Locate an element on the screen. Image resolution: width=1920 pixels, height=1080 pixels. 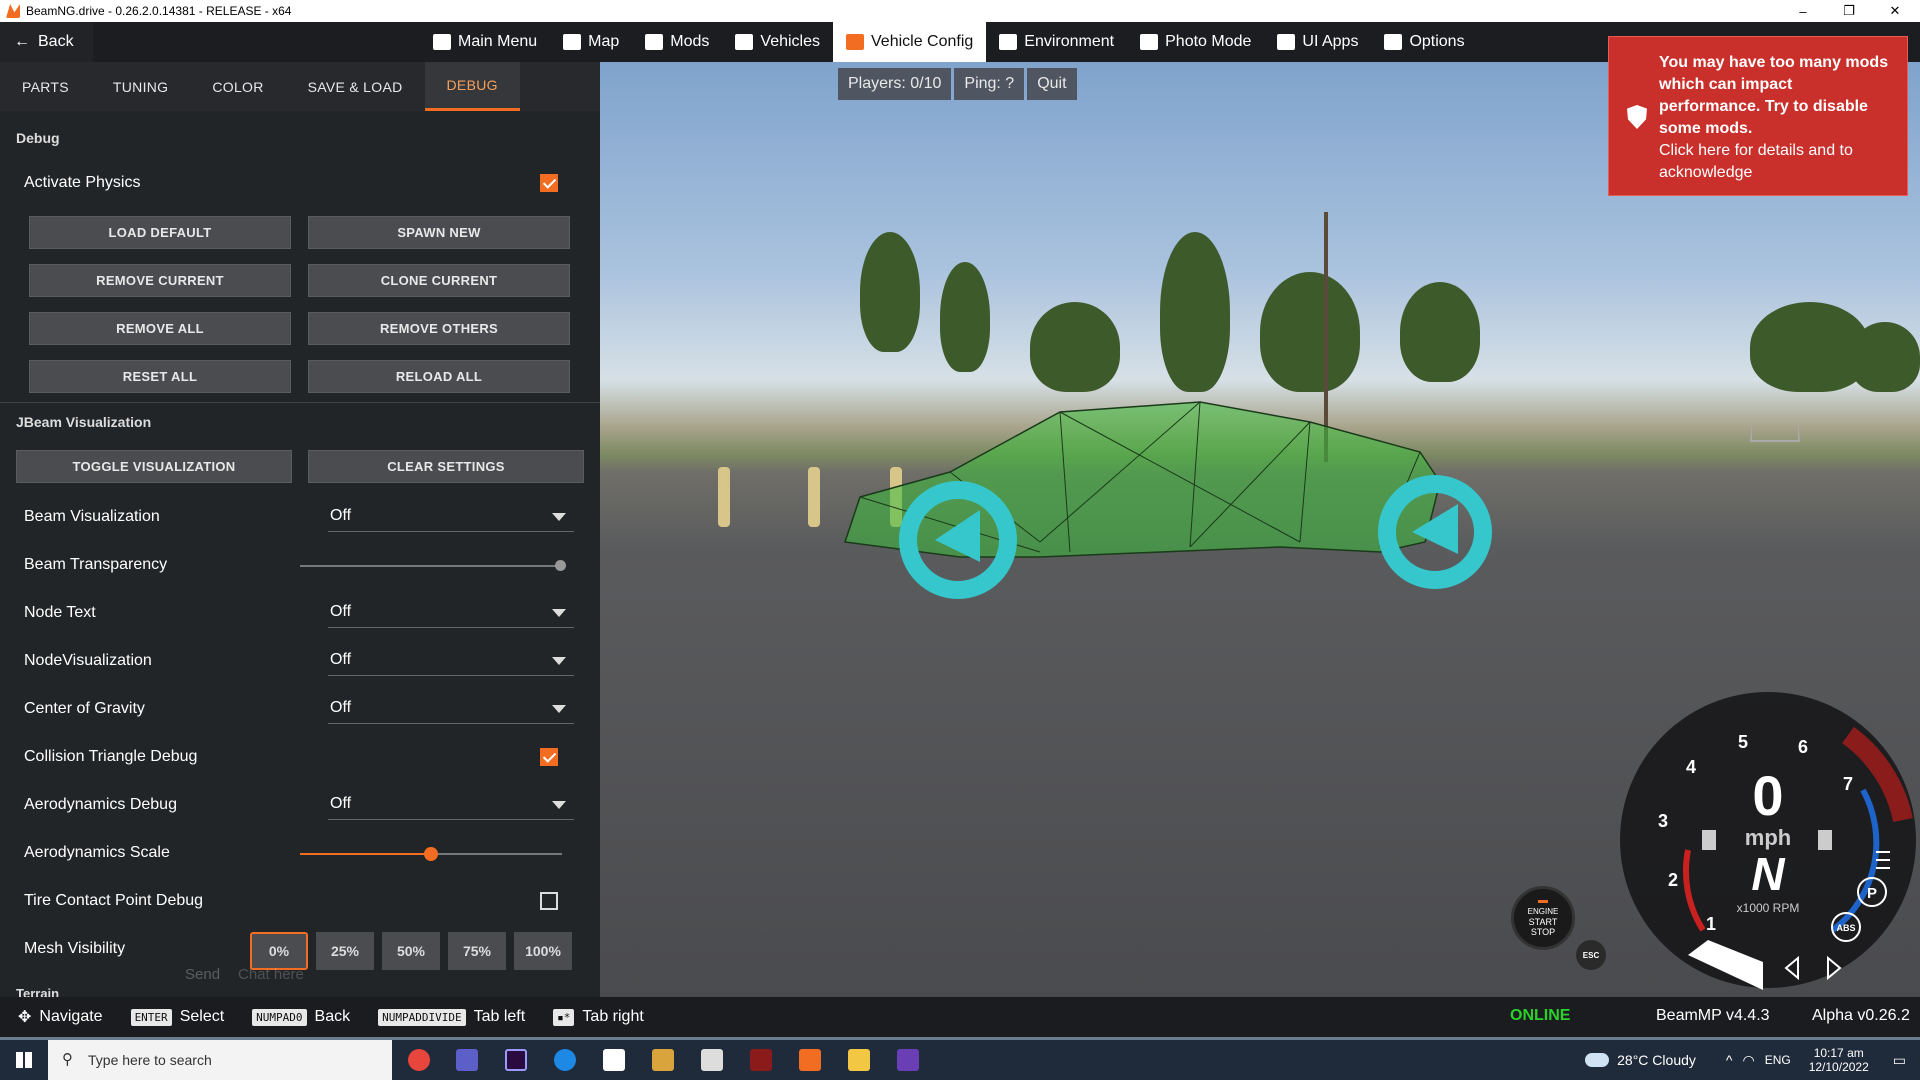
nav-main-menu: Main Menu is located at coordinates (485, 42).